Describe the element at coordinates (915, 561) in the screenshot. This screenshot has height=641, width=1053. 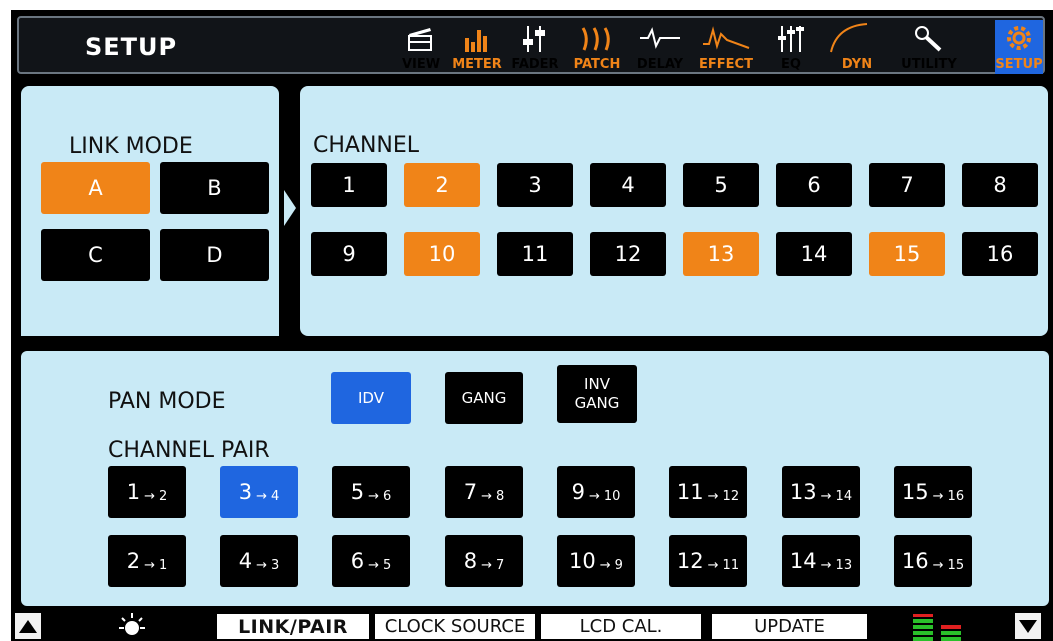
I see `pair-from: 16` at that location.